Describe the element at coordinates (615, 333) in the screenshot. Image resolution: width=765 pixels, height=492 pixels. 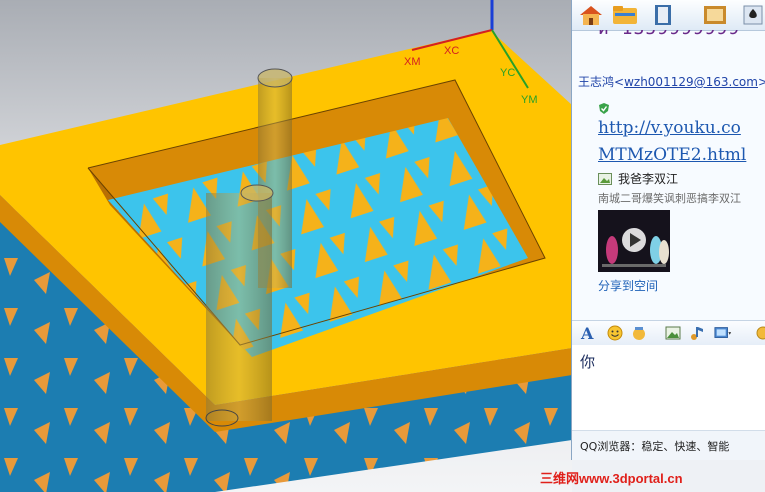
I see `emoji-icon` at that location.